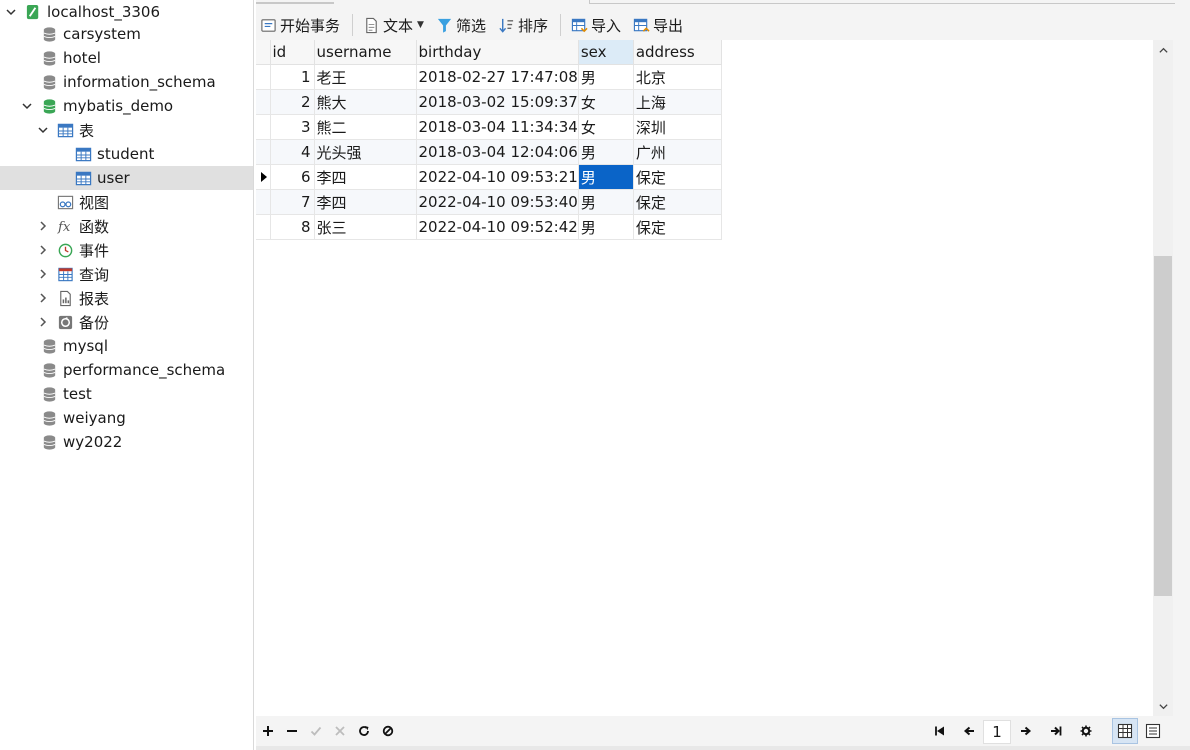 This screenshot has height=750, width=1190. Describe the element at coordinates (497, 152) in the screenshot. I see `cell-birthday: 2018-03-04 12:04:06` at that location.